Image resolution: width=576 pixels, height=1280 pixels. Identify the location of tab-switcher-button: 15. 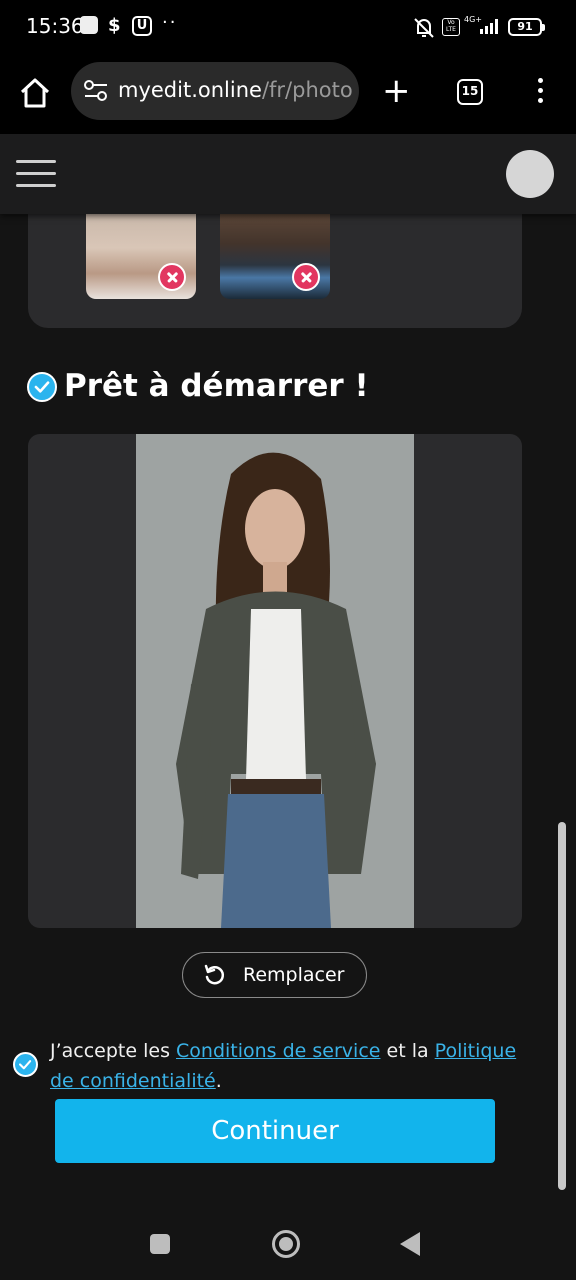
(470, 92).